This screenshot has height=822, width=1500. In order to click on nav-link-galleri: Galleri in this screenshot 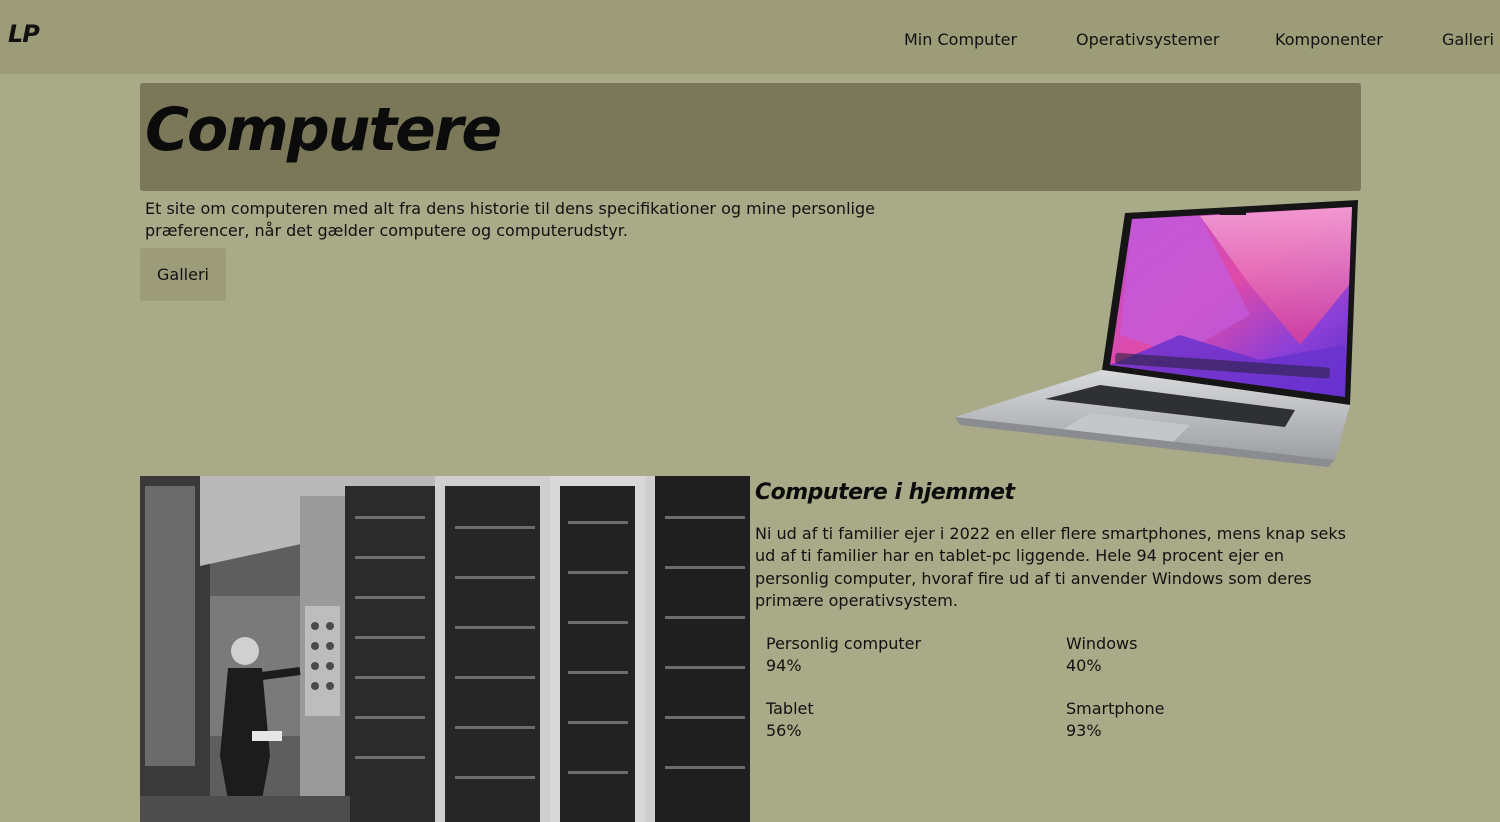, I will do `click(1468, 39)`.